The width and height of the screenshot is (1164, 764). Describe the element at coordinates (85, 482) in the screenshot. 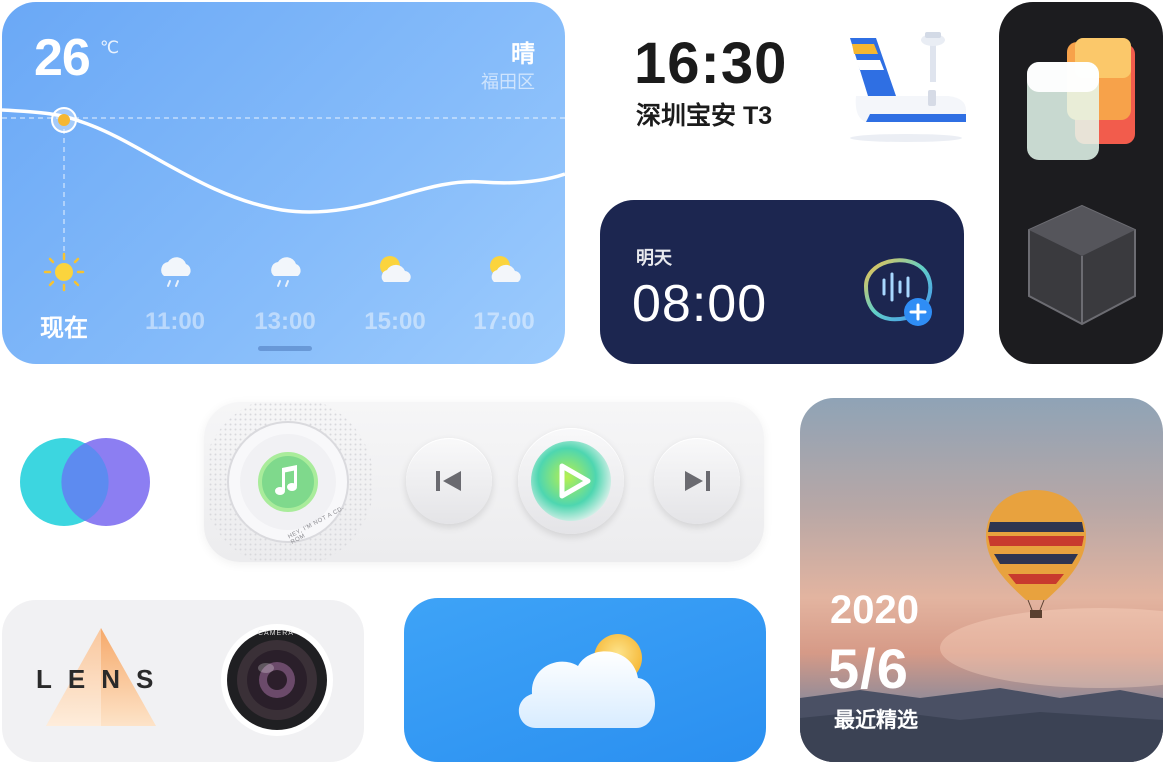

I see `overlap-circles-icon` at that location.